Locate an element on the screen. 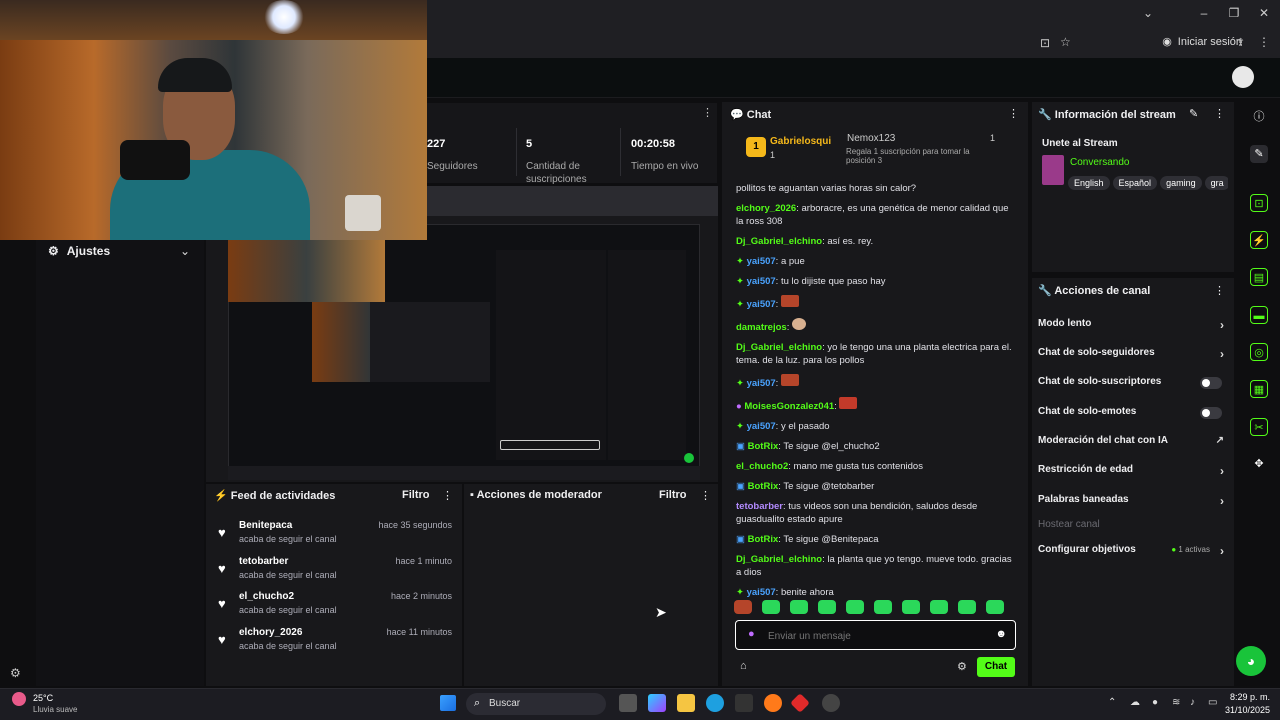  chat-input-box: ● ☻ is located at coordinates (875, 635).